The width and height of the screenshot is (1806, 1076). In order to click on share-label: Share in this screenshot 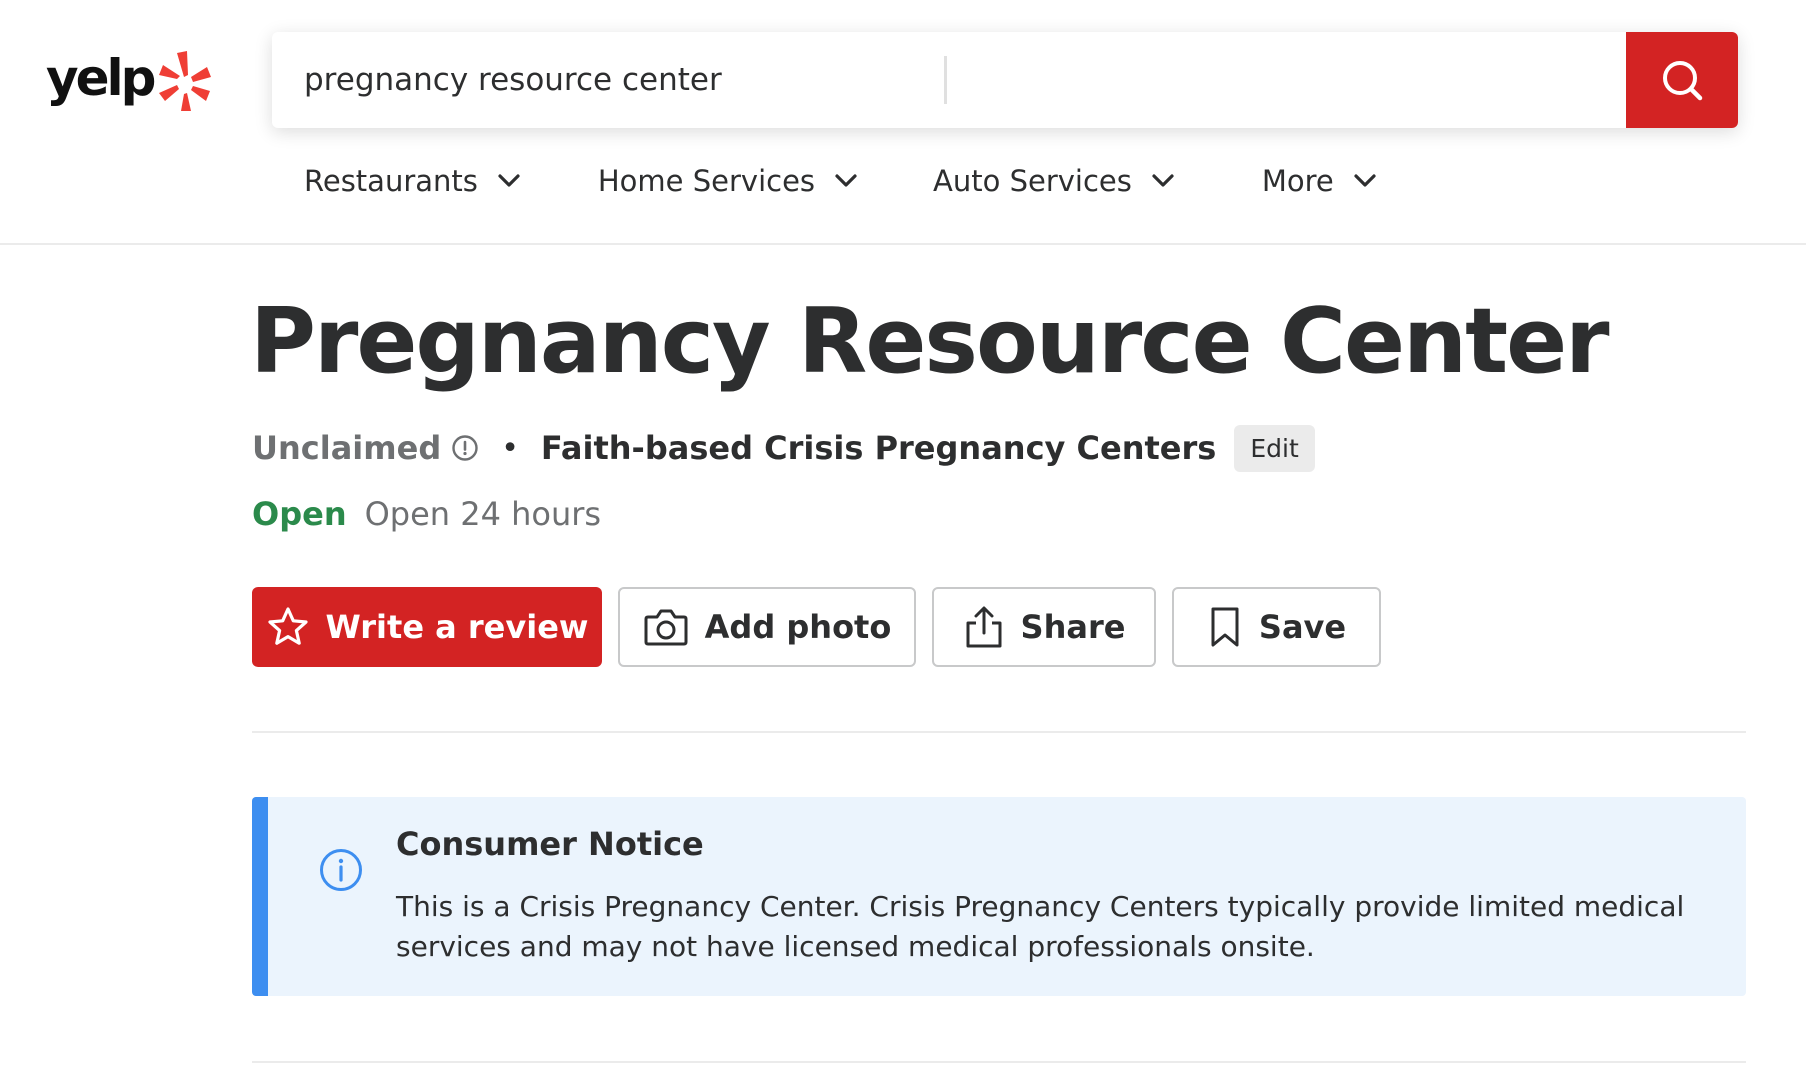, I will do `click(1073, 627)`.